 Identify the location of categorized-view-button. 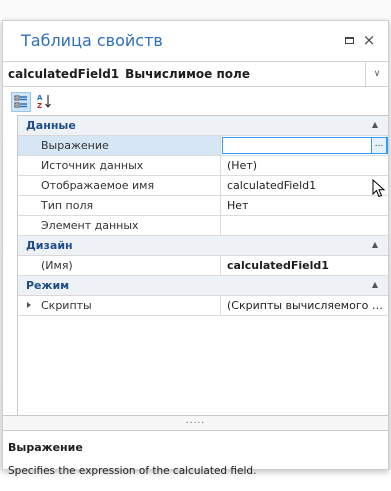
(21, 102).